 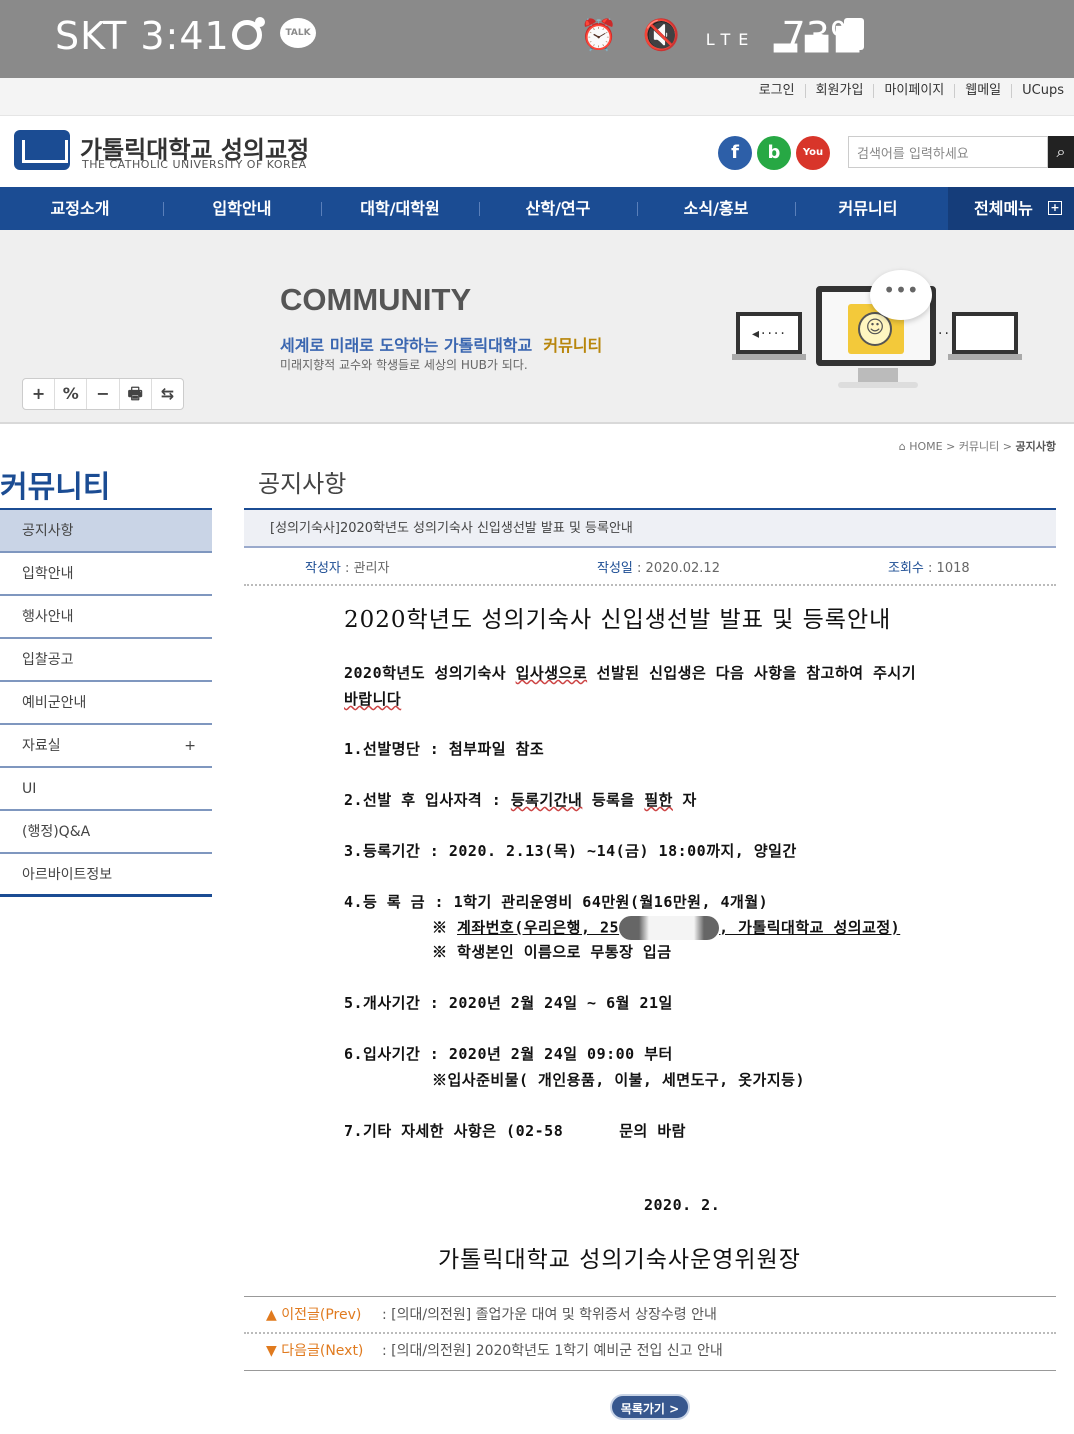 I want to click on post-title: [성의기숙사]2020학년도 성의기숙사 신입생선발 발표 및 등록안내, so click(x=650, y=528).